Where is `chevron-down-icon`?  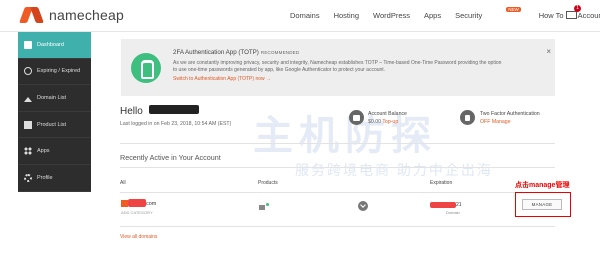 chevron-down-icon is located at coordinates (363, 206).